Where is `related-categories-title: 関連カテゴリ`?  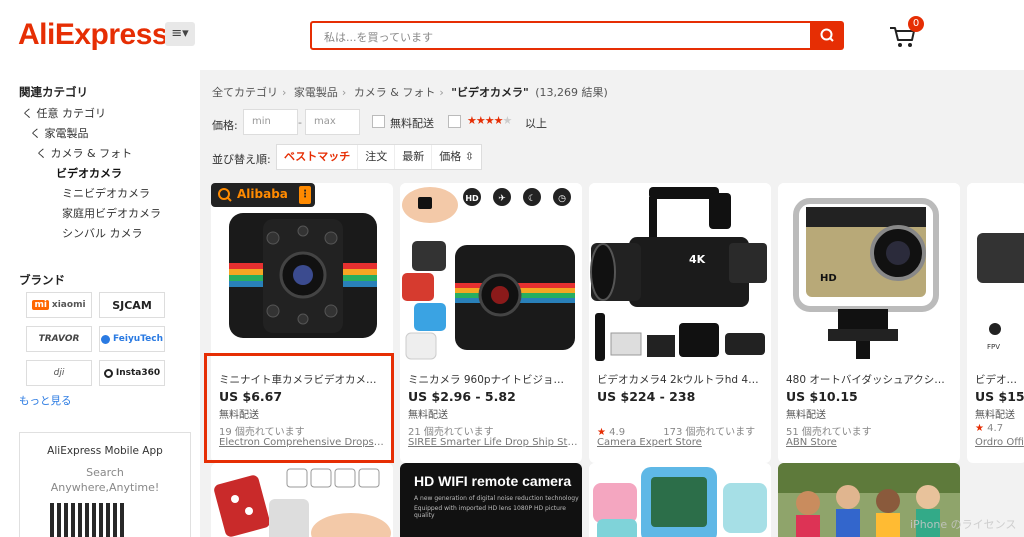 related-categories-title: 関連カテゴリ is located at coordinates (53, 92).